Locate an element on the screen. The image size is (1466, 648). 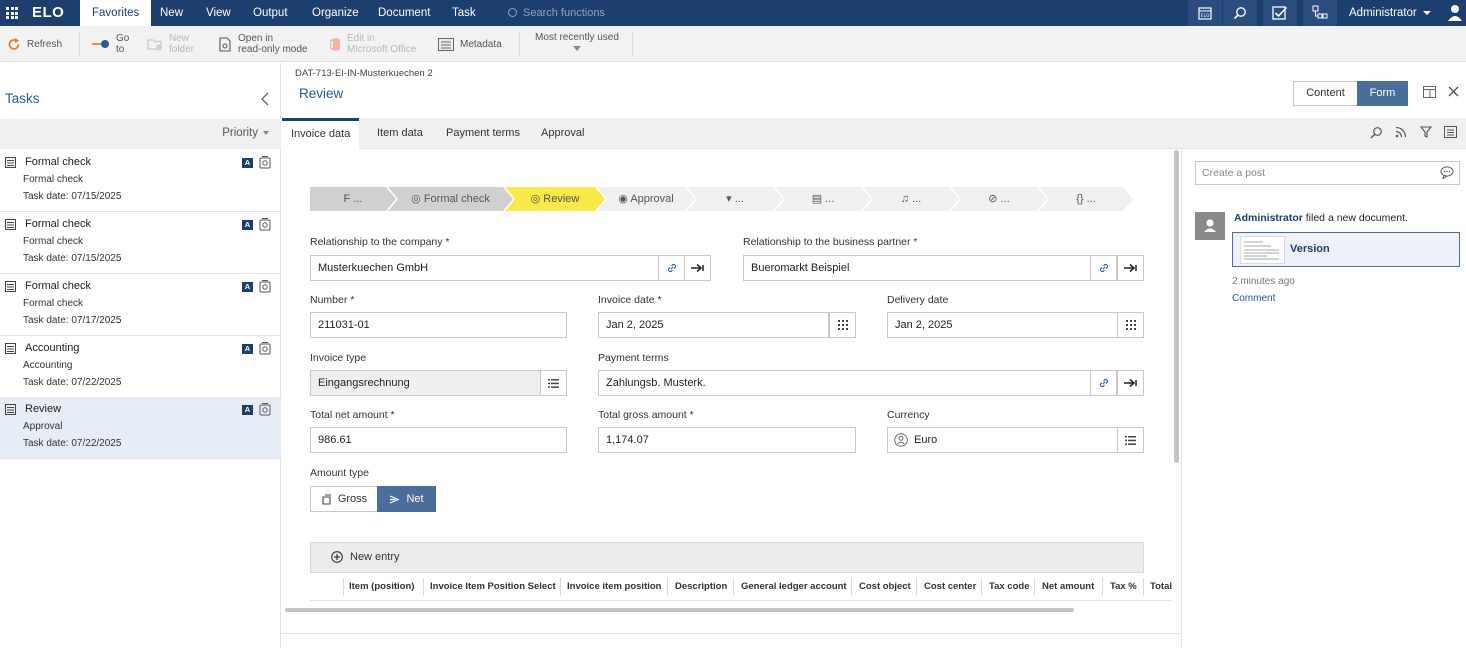
filter-icon is located at coordinates (1426, 132).